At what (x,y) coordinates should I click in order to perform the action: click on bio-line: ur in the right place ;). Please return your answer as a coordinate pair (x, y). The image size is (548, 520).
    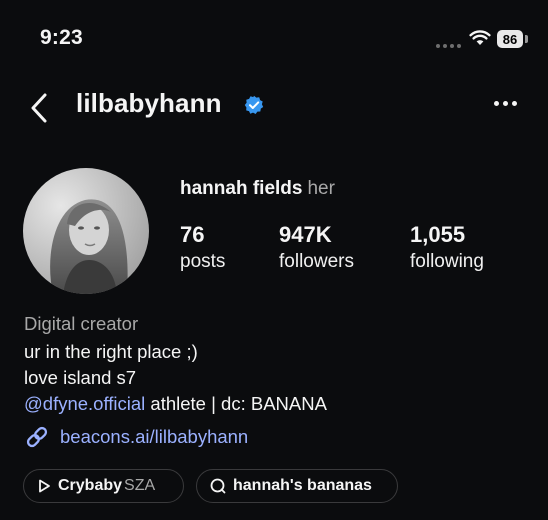
    Looking at the image, I should click on (111, 351).